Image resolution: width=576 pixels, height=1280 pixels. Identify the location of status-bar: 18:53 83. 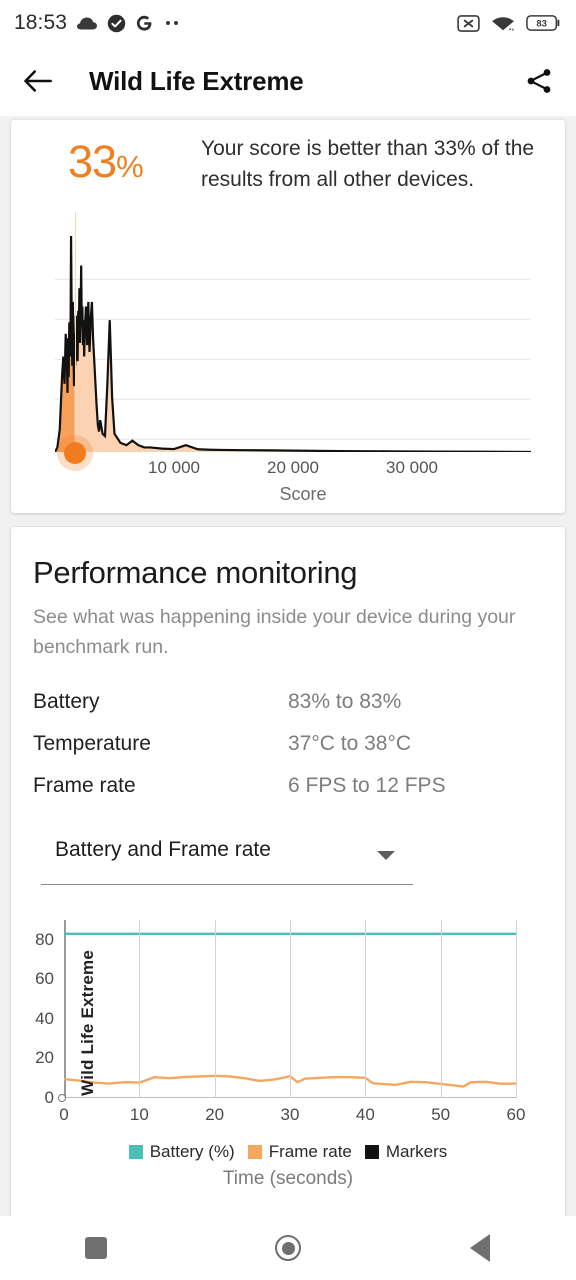
(288, 23).